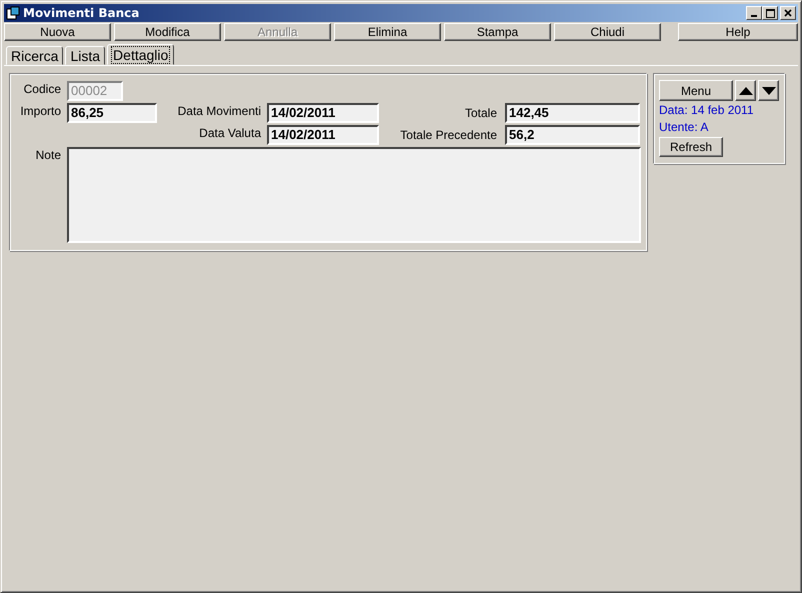 The height and width of the screenshot is (593, 802). Describe the element at coordinates (448, 134) in the screenshot. I see `field-label: Totale Precedente` at that location.